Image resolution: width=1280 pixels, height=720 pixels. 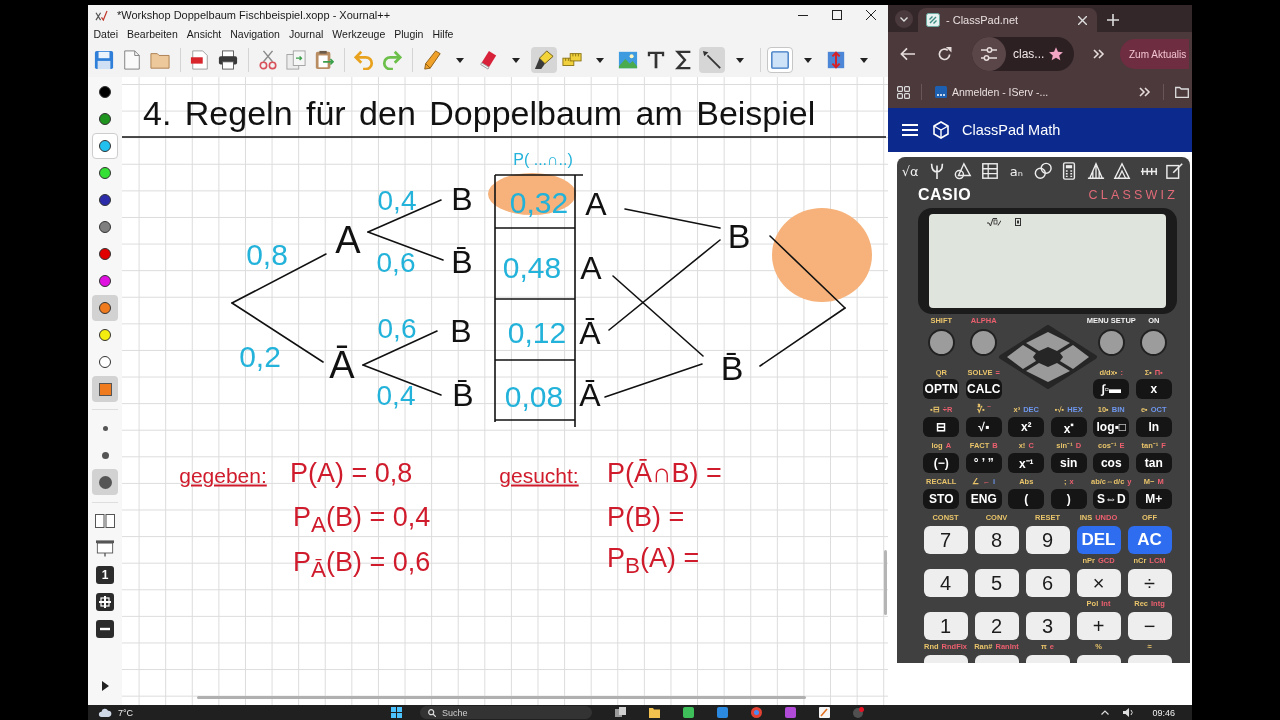 I want to click on highlighter-tool-button, so click(x=544, y=60).